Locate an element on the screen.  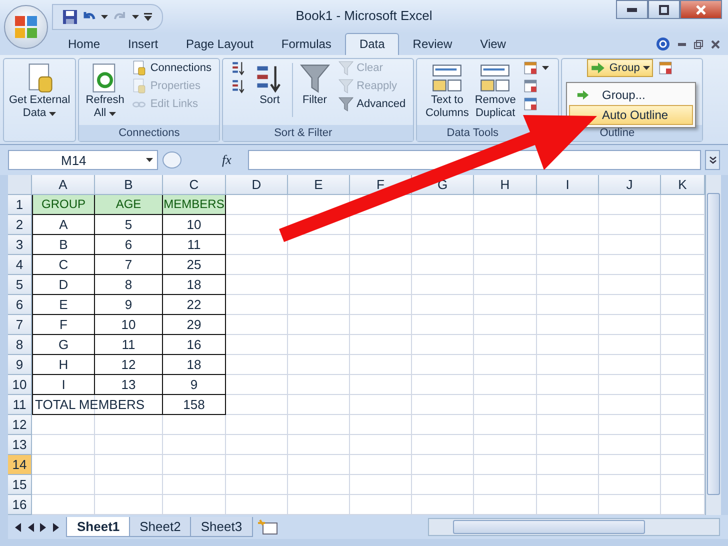
horizontal-scrollbar is located at coordinates (574, 527).